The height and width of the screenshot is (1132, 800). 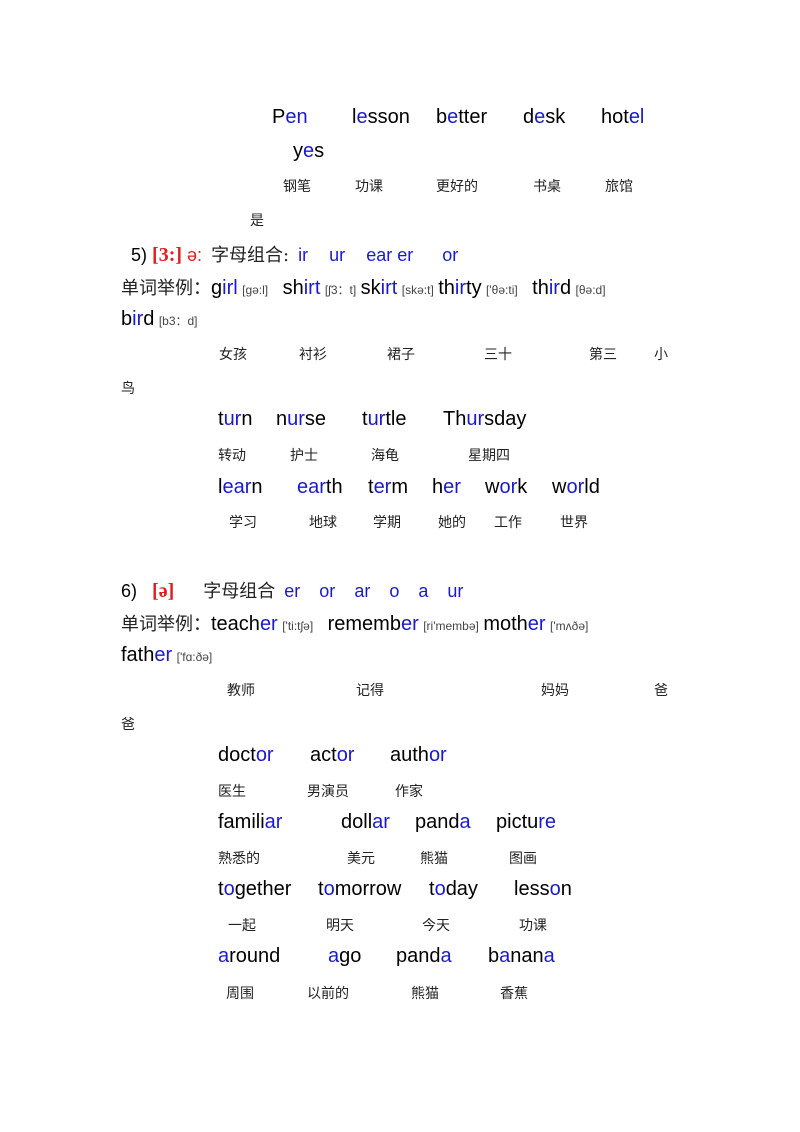 What do you see at coordinates (574, 523) in the screenshot?
I see `meaning: 世界` at bounding box center [574, 523].